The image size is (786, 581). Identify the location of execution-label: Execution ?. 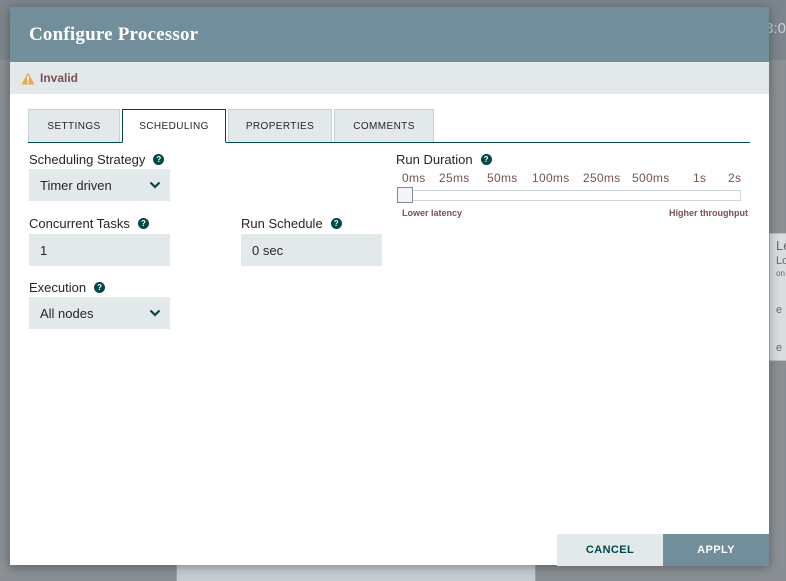
(67, 287).